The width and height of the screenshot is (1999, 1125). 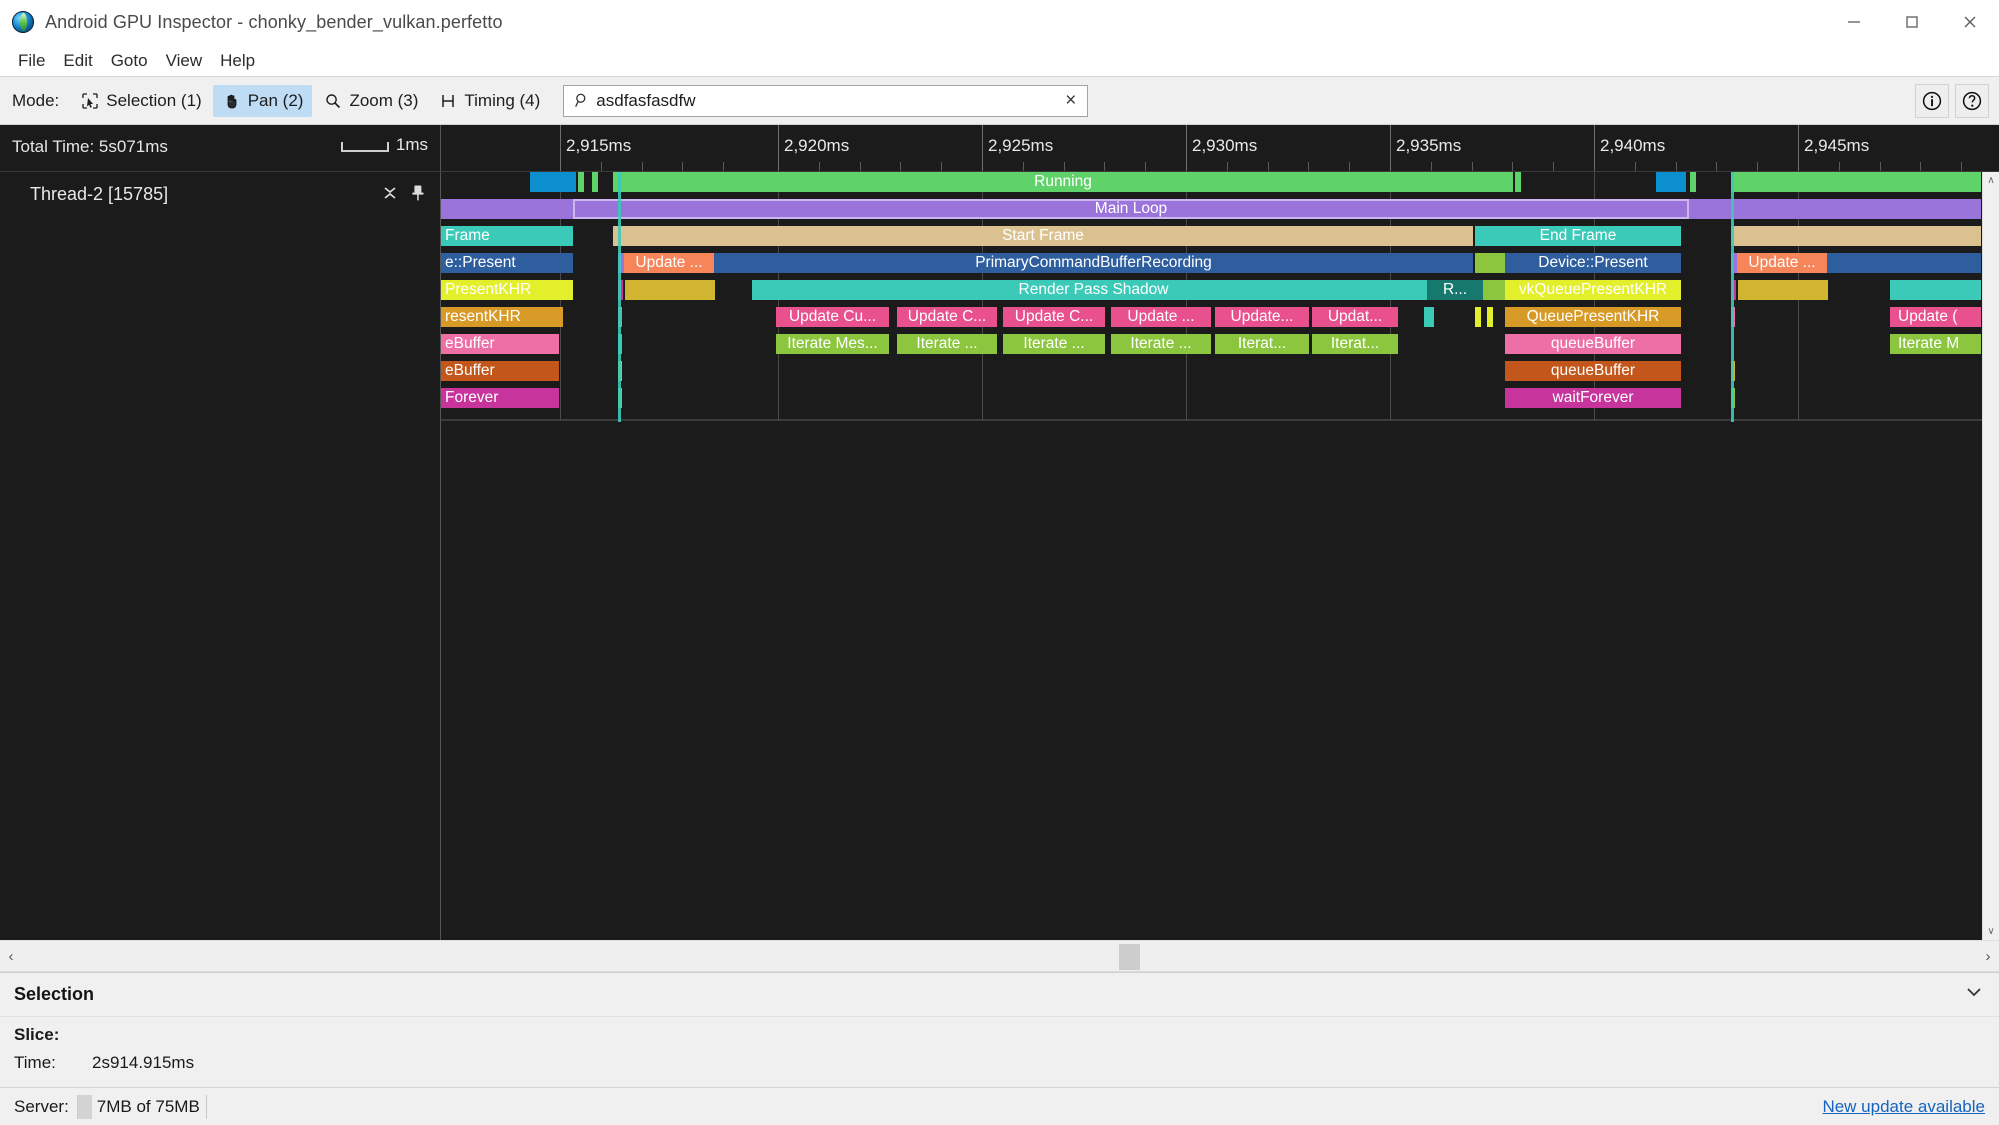 What do you see at coordinates (11, 956) in the screenshot?
I see `scroll-left-arrow: ‹` at bounding box center [11, 956].